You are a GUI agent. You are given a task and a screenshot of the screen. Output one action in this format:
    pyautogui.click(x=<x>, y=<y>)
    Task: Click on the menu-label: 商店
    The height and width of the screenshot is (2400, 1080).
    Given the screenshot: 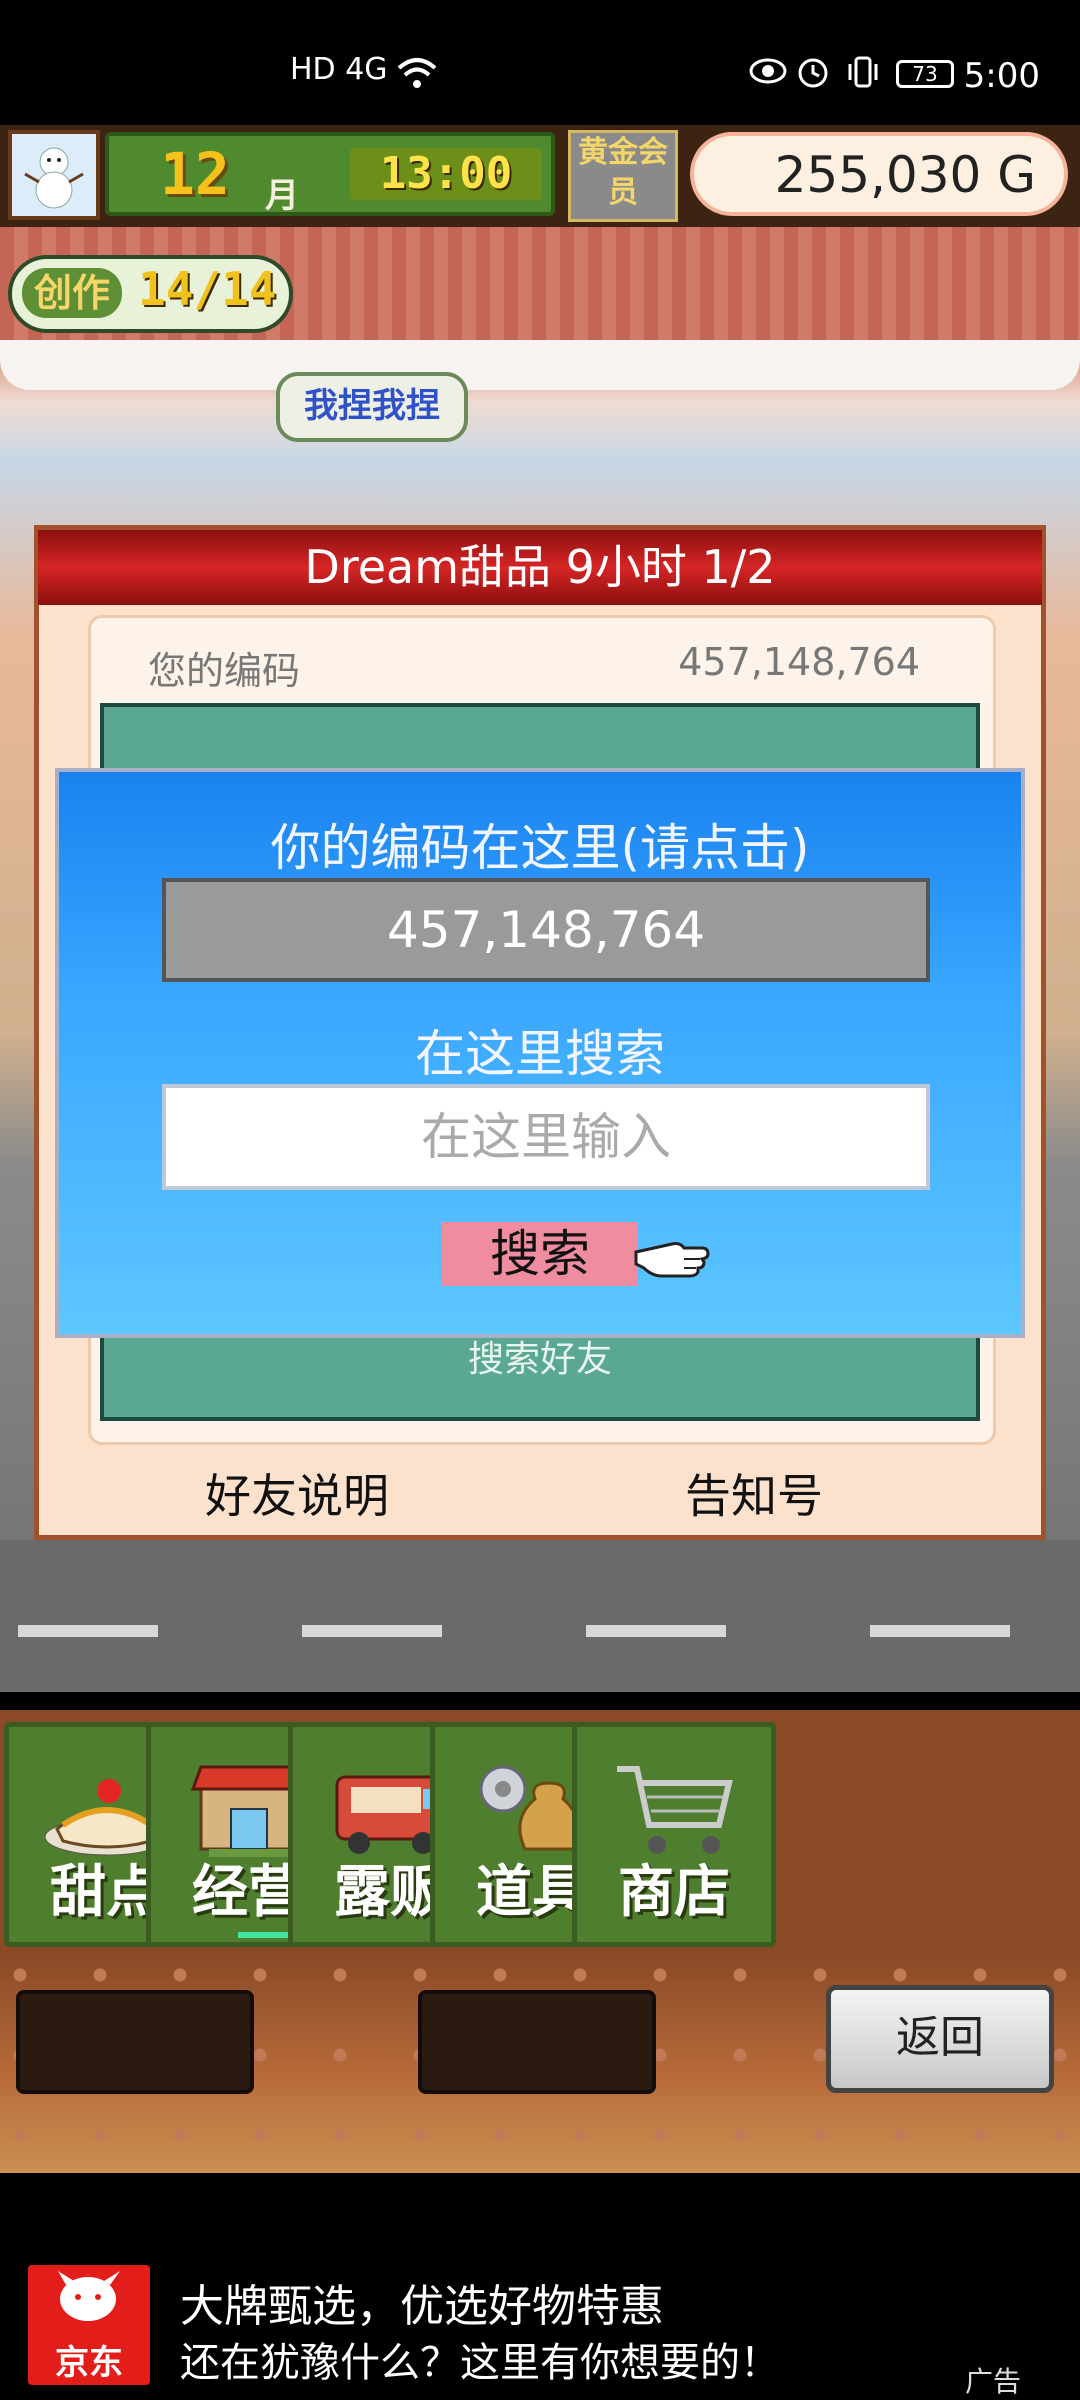 What is the action you would take?
    pyautogui.click(x=674, y=1892)
    